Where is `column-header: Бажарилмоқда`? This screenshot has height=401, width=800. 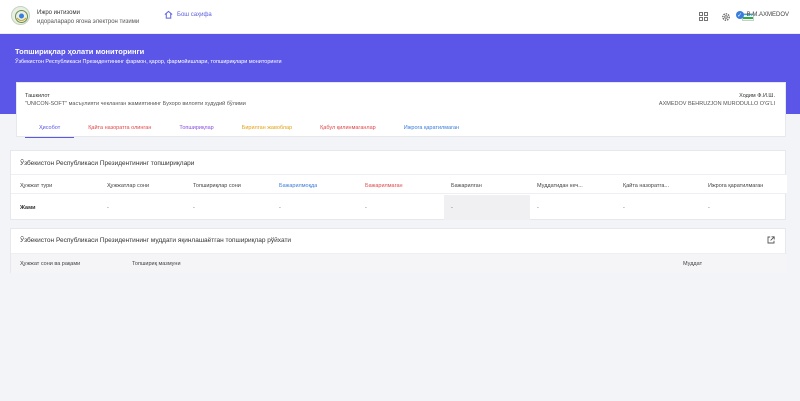 column-header: Бажарилмоқда is located at coordinates (298, 186).